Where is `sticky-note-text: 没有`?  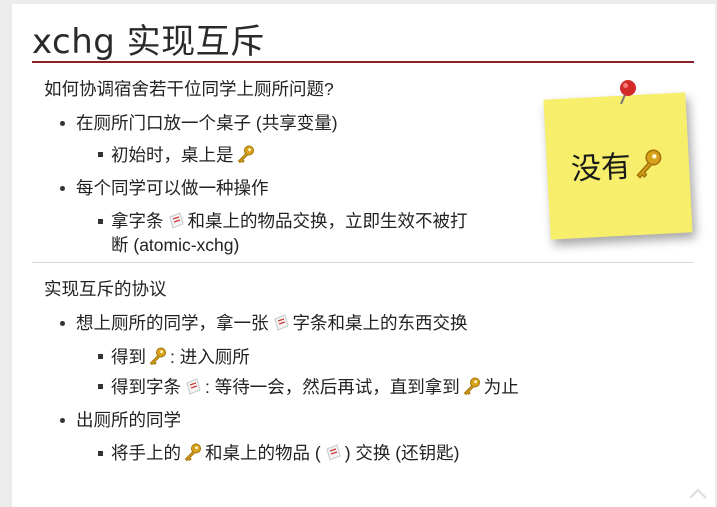 sticky-note-text: 没有 is located at coordinates (619, 165).